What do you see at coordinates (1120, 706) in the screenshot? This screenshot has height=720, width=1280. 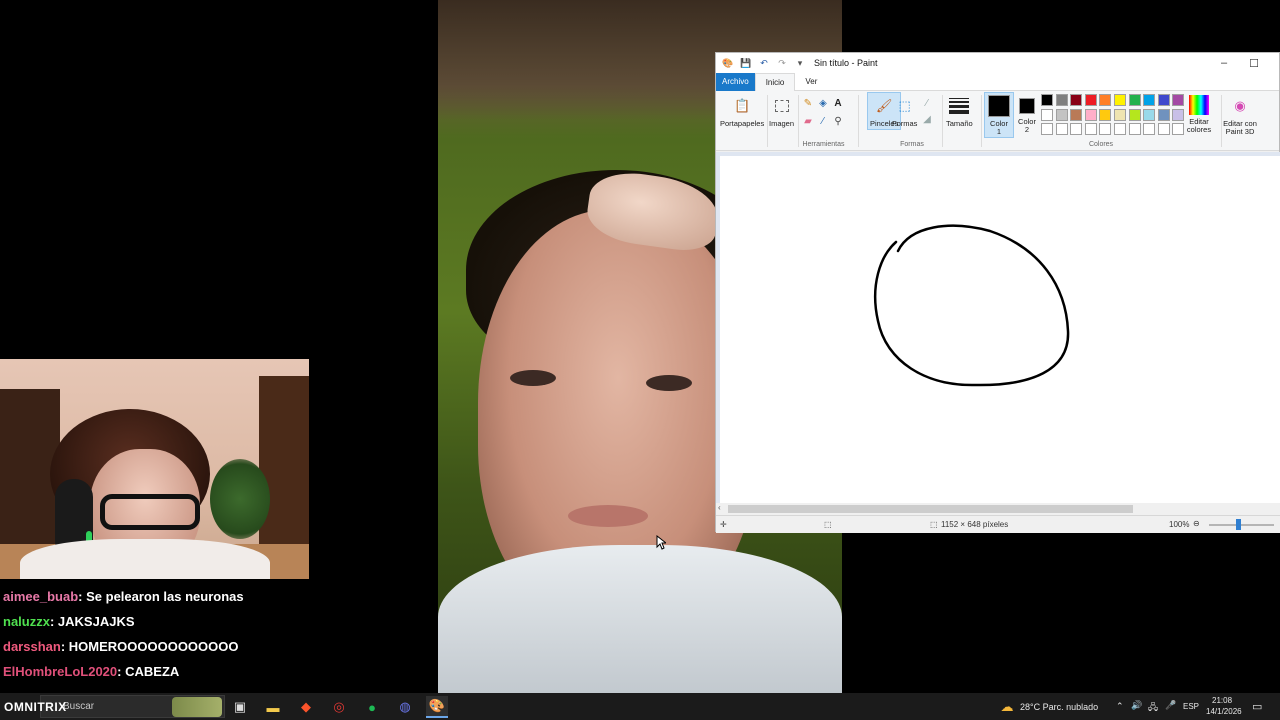 I see `show-hidden-icons-icon: ⌃` at bounding box center [1120, 706].